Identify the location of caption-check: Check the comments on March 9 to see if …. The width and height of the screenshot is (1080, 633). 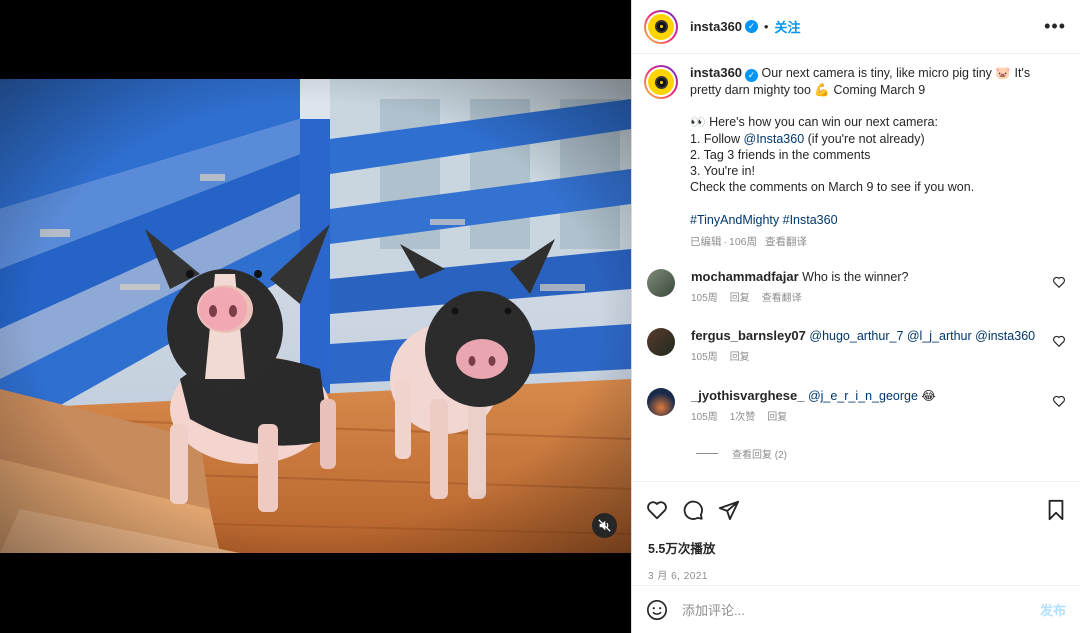
(832, 187).